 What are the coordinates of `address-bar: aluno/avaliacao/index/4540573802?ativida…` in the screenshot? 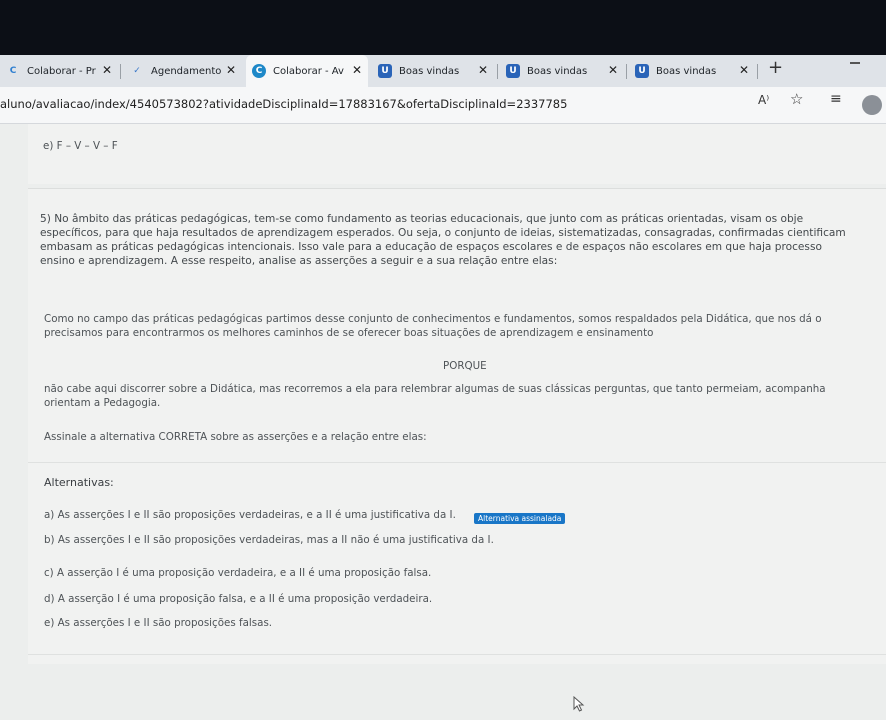 It's located at (443, 105).